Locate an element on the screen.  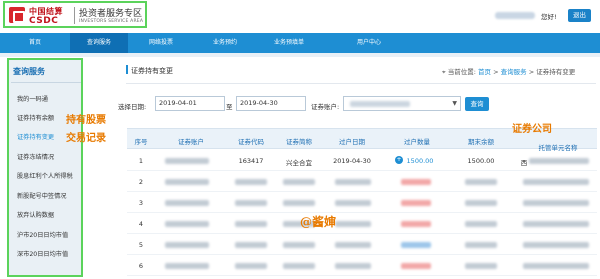
row-date: 2019-04-30 is located at coordinates (352, 161).